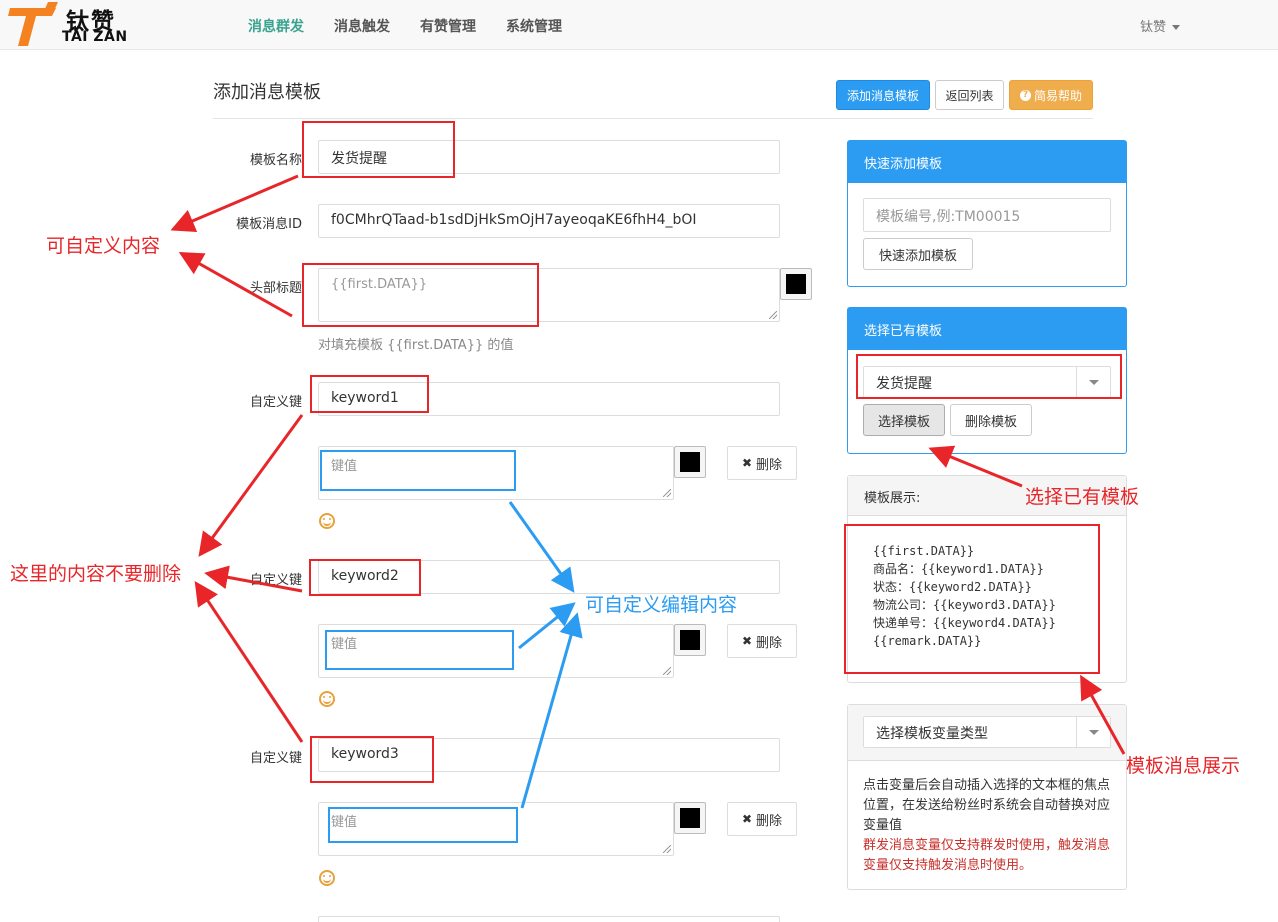  I want to click on arrow-value3, so click(551, 710).